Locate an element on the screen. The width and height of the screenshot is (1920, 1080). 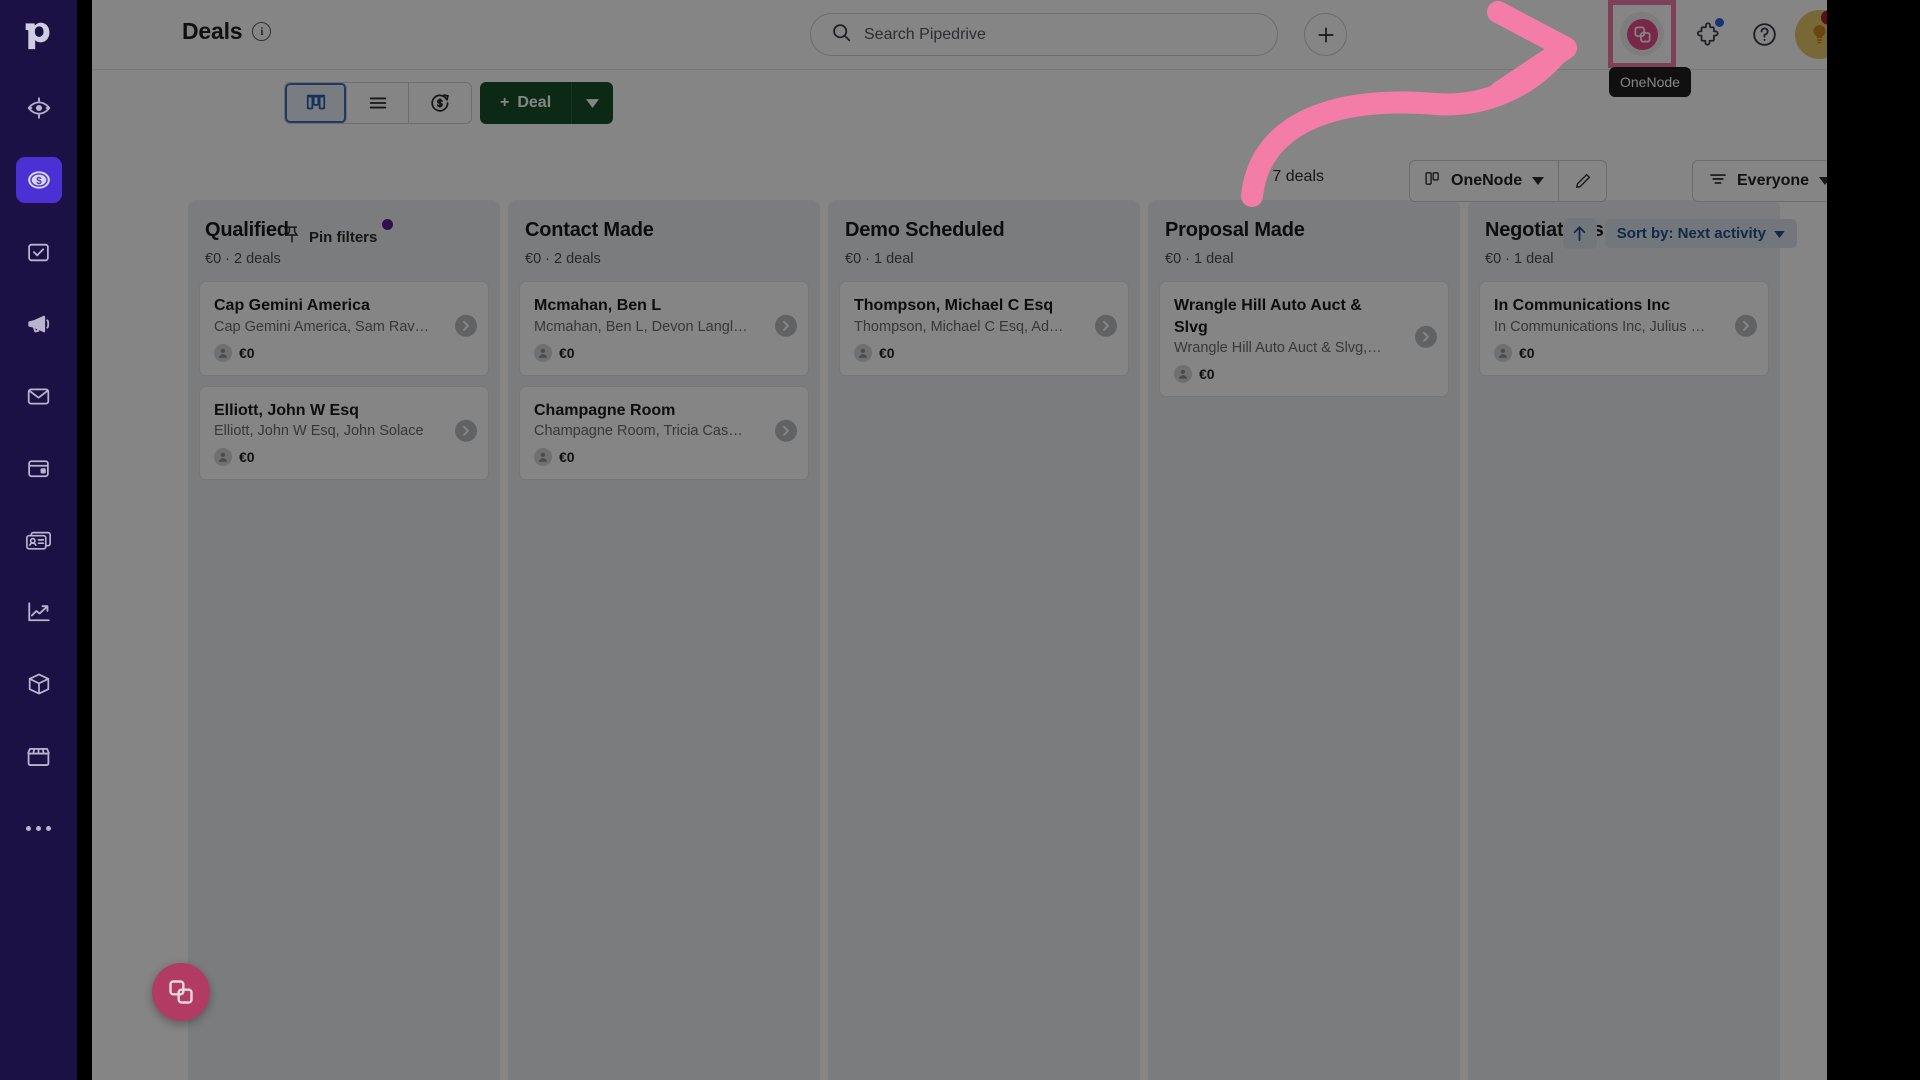
plus-icon: + is located at coordinates (505, 102).